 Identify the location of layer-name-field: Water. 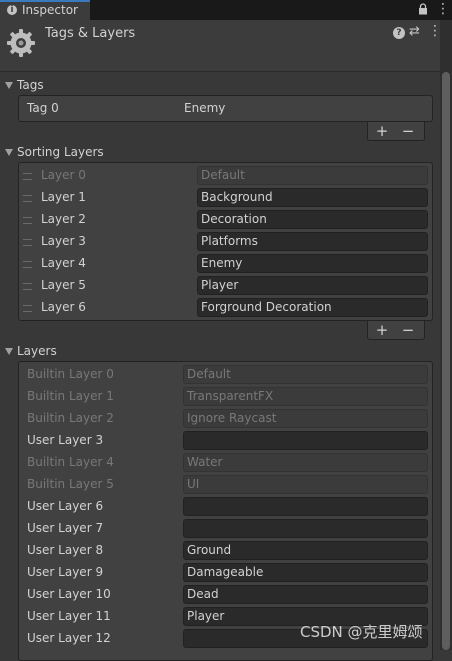
(305, 462).